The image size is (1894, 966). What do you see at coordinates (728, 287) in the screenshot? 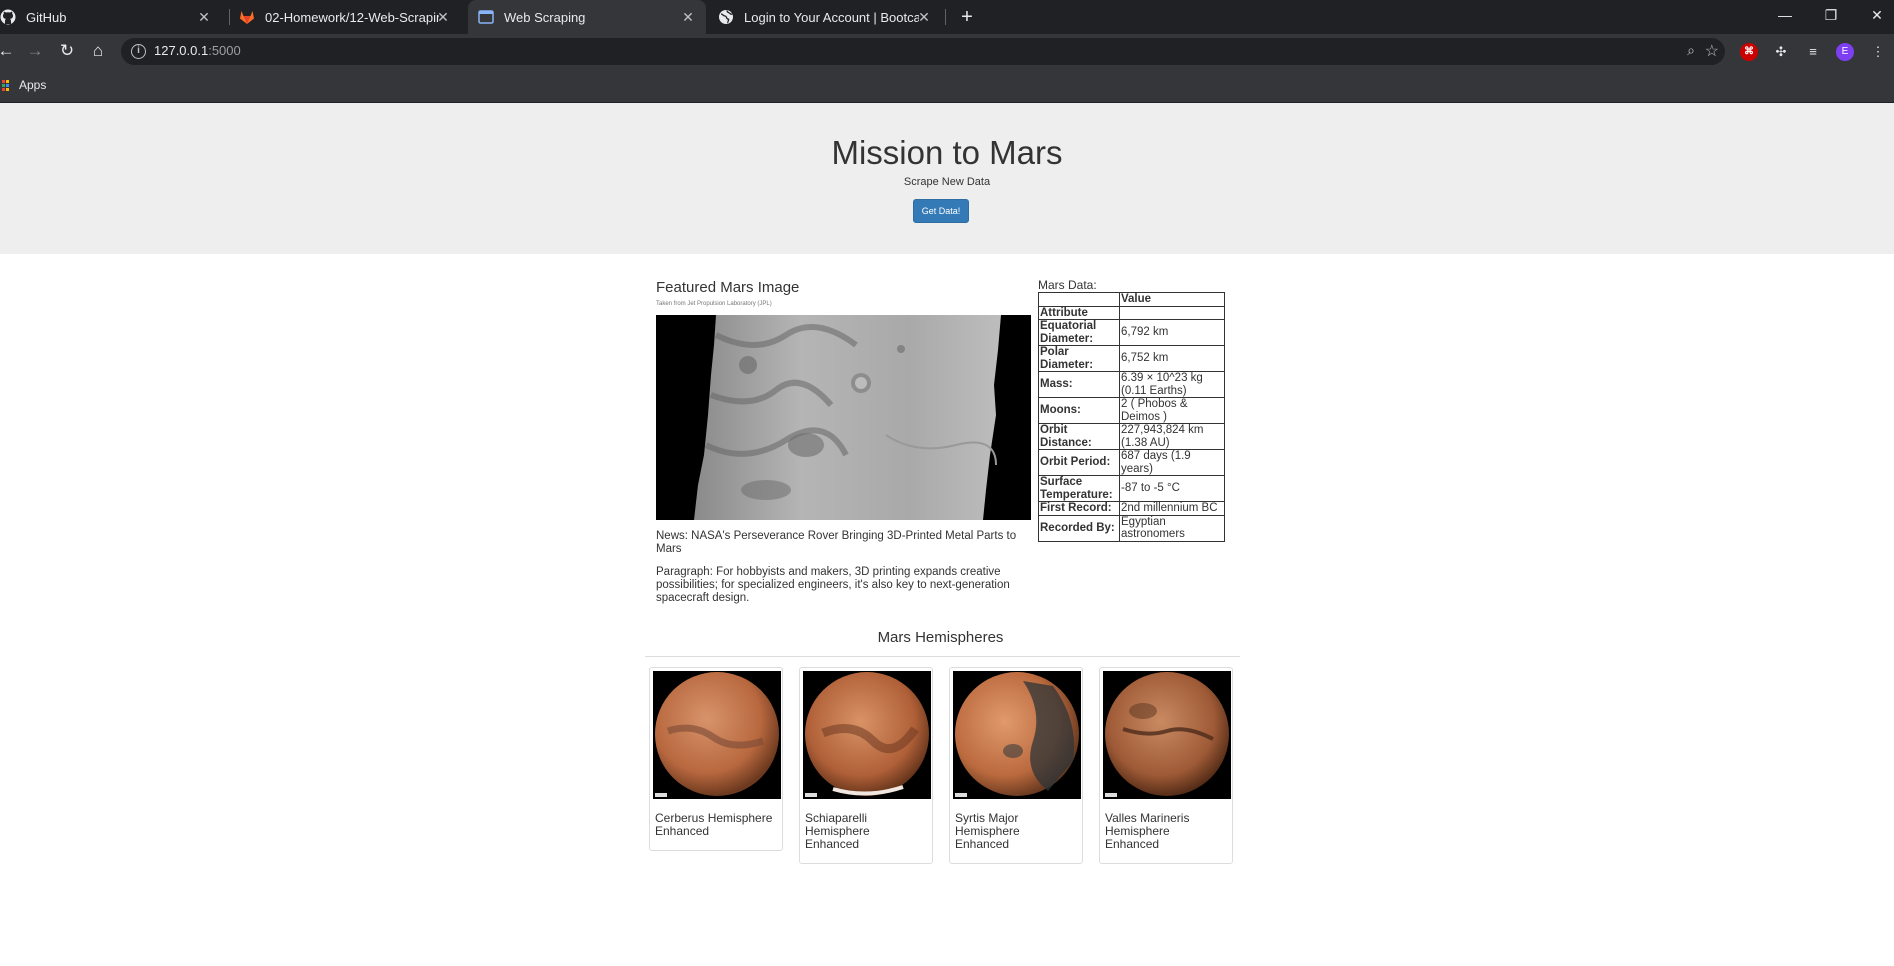
I see `featured-image-heading: Featured Mars Image` at bounding box center [728, 287].